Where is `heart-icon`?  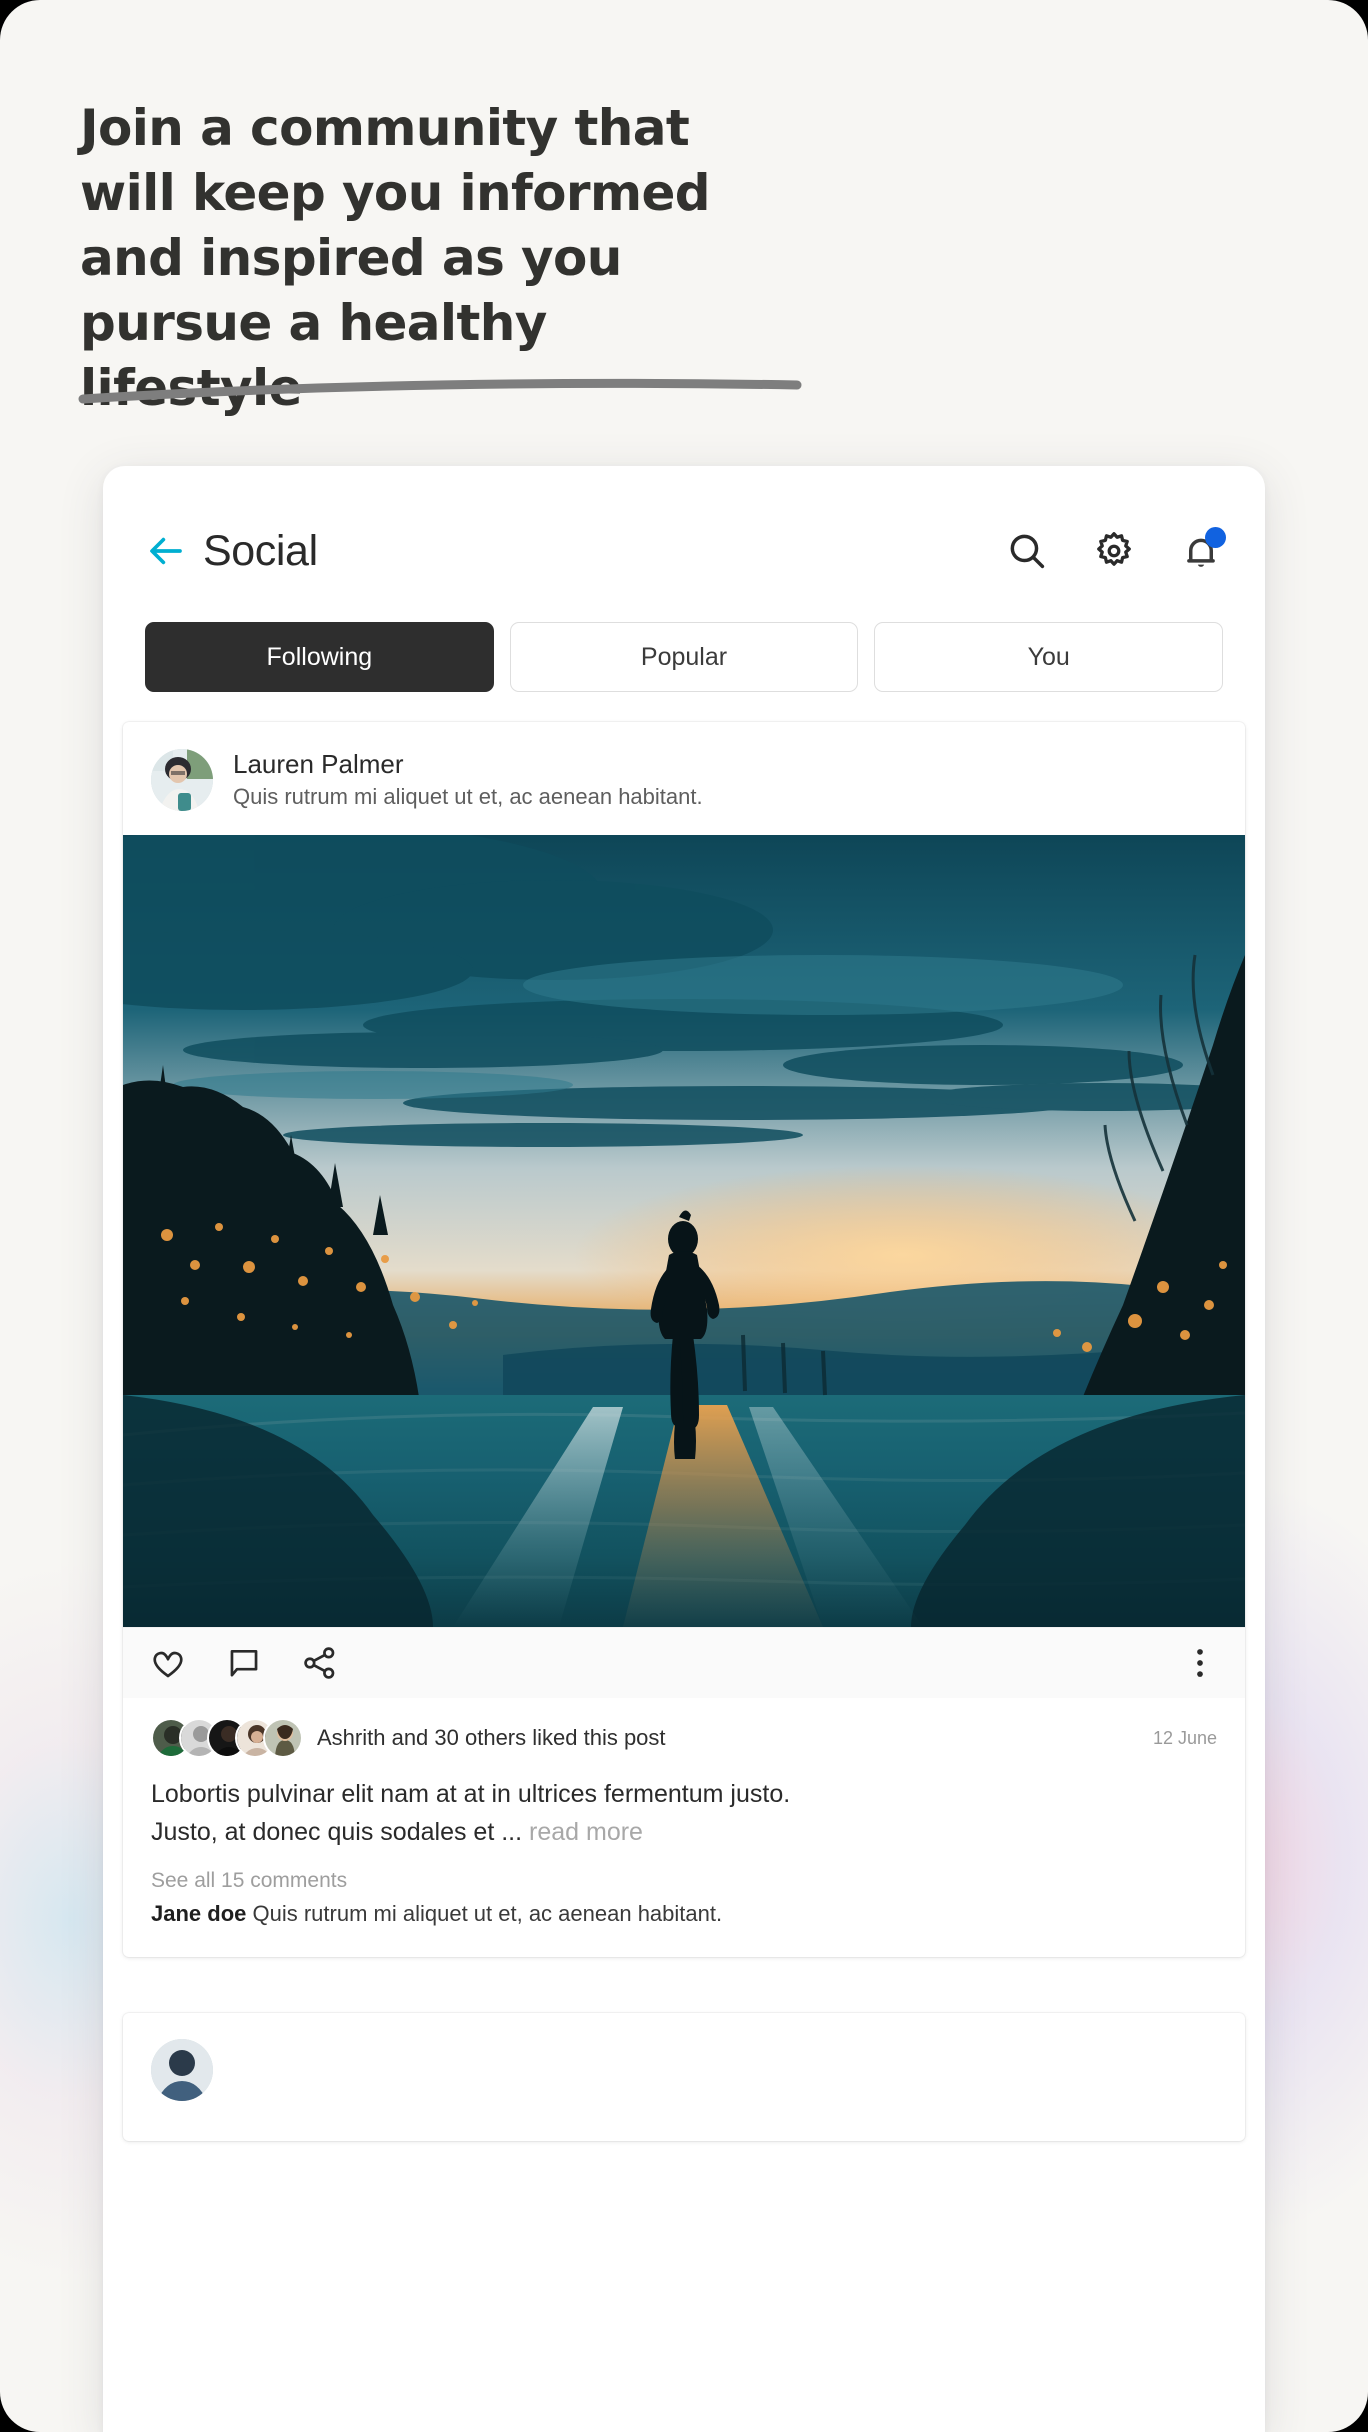
heart-icon is located at coordinates (168, 1663).